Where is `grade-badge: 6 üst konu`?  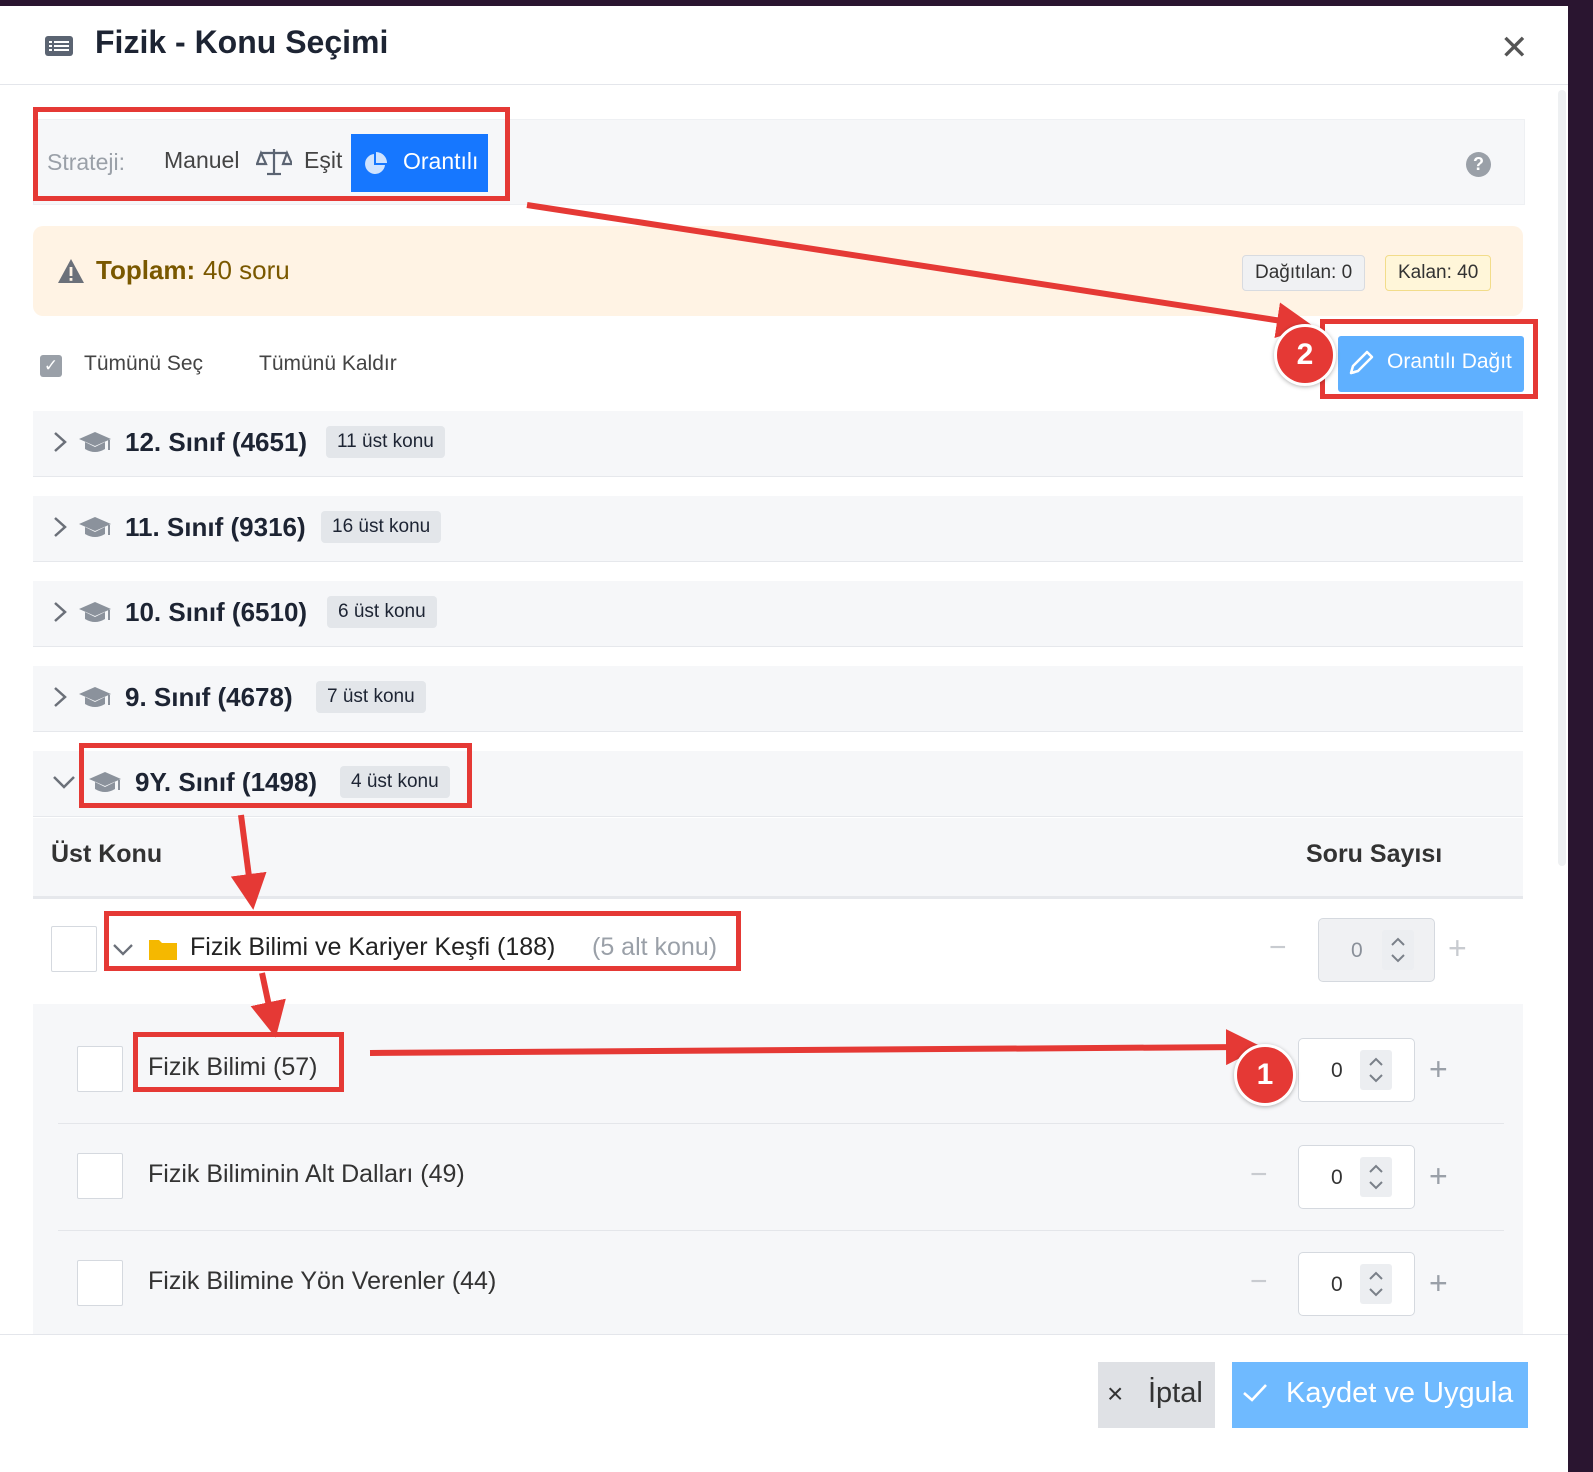 grade-badge: 6 üst konu is located at coordinates (382, 612).